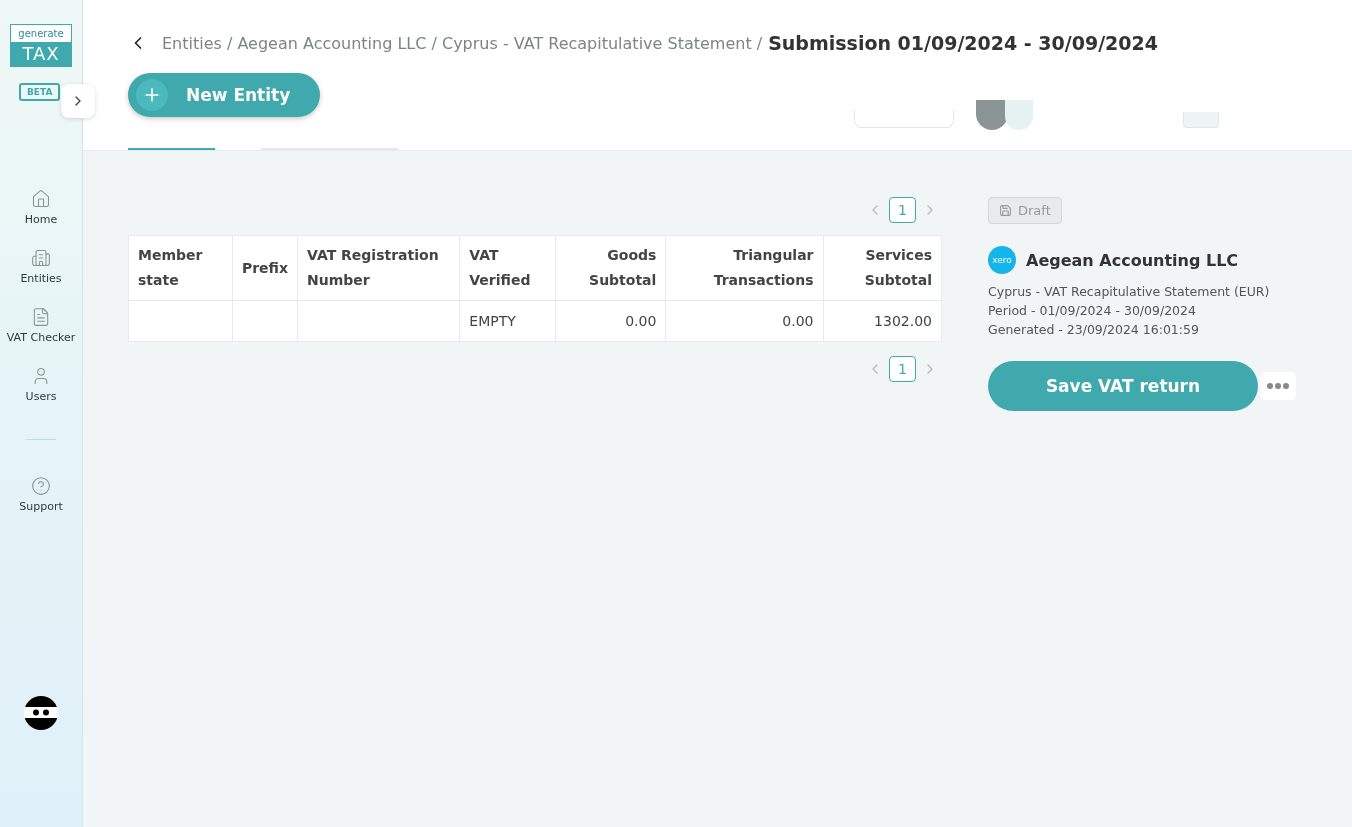 The height and width of the screenshot is (827, 1352). I want to click on home-icon, so click(41, 199).